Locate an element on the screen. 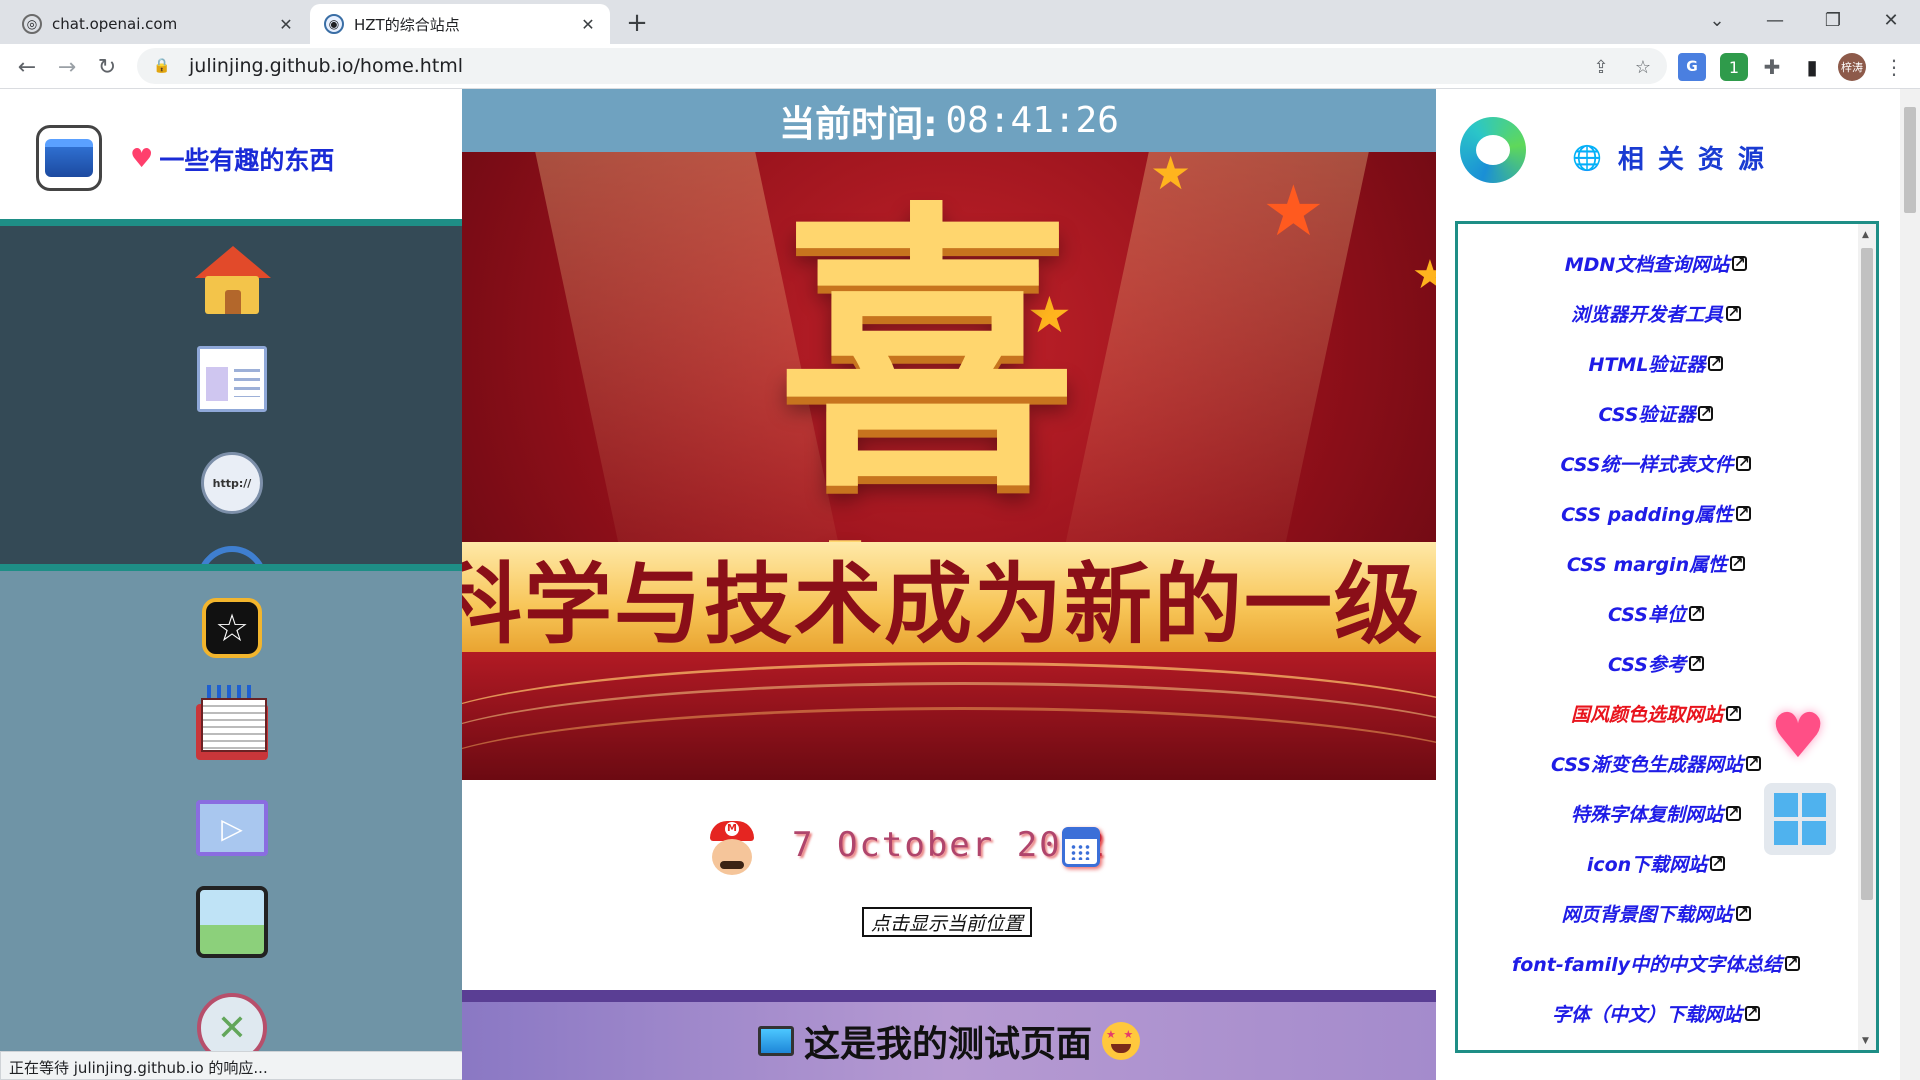 This screenshot has height=1080, width=1920. resource-link: CSS单位 ↗ is located at coordinates (1656, 613).